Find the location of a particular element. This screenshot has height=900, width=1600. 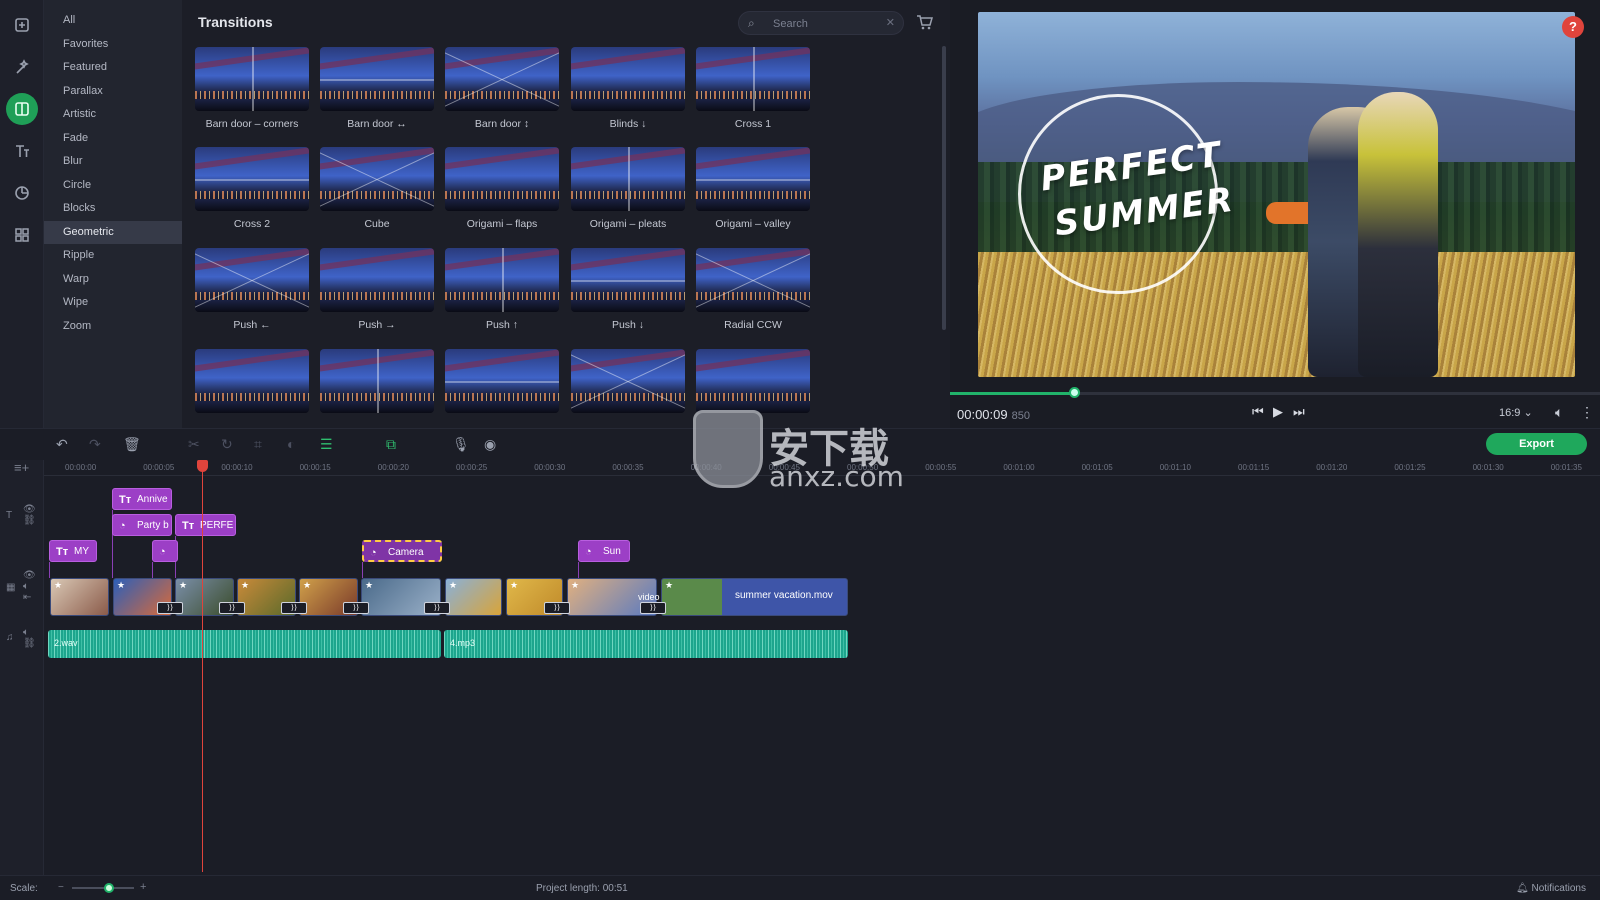

category-featured: Featured is located at coordinates (113, 68).